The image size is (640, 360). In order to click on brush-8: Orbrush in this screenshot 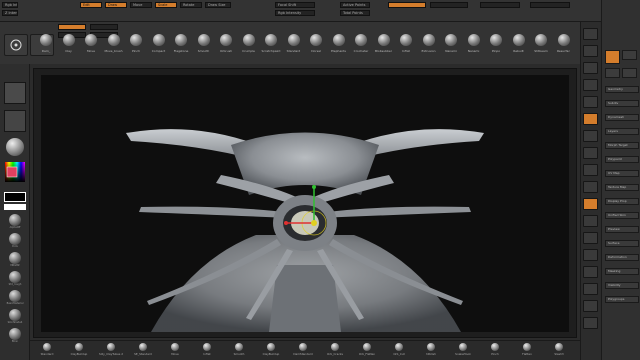, I will do `click(226, 48)`.